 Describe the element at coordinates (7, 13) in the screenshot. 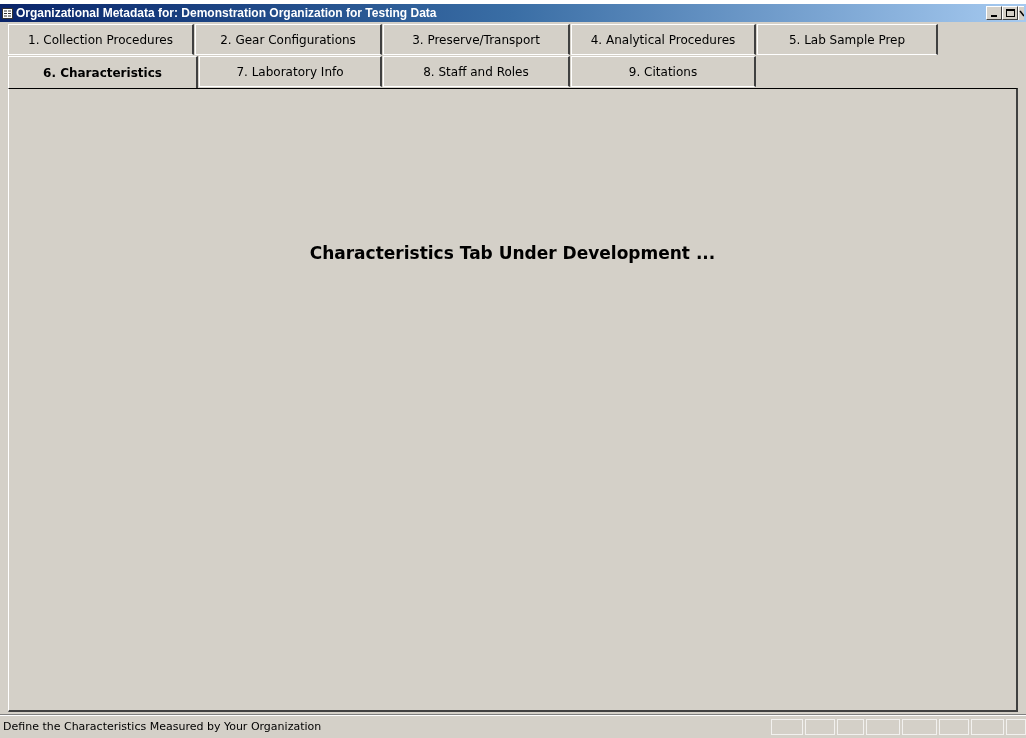

I see `form-icon` at that location.